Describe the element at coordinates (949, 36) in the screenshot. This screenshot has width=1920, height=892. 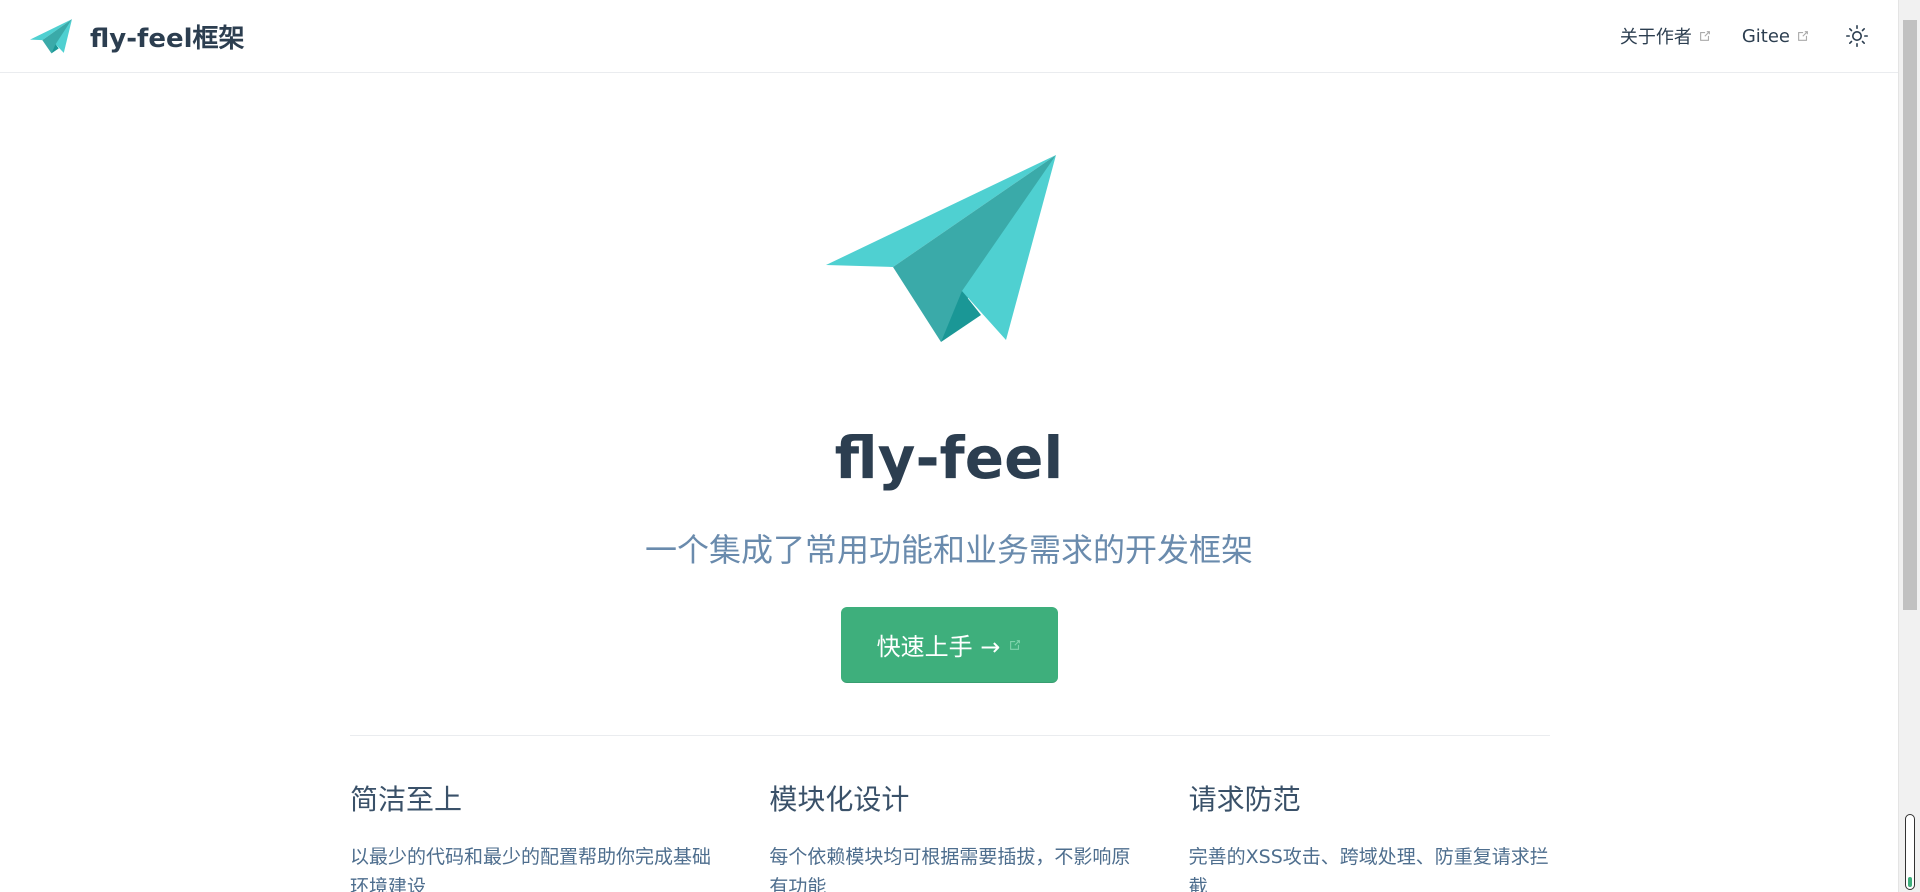
I see `top-navbar: fly-feel框架 关于作者 Gitee` at that location.